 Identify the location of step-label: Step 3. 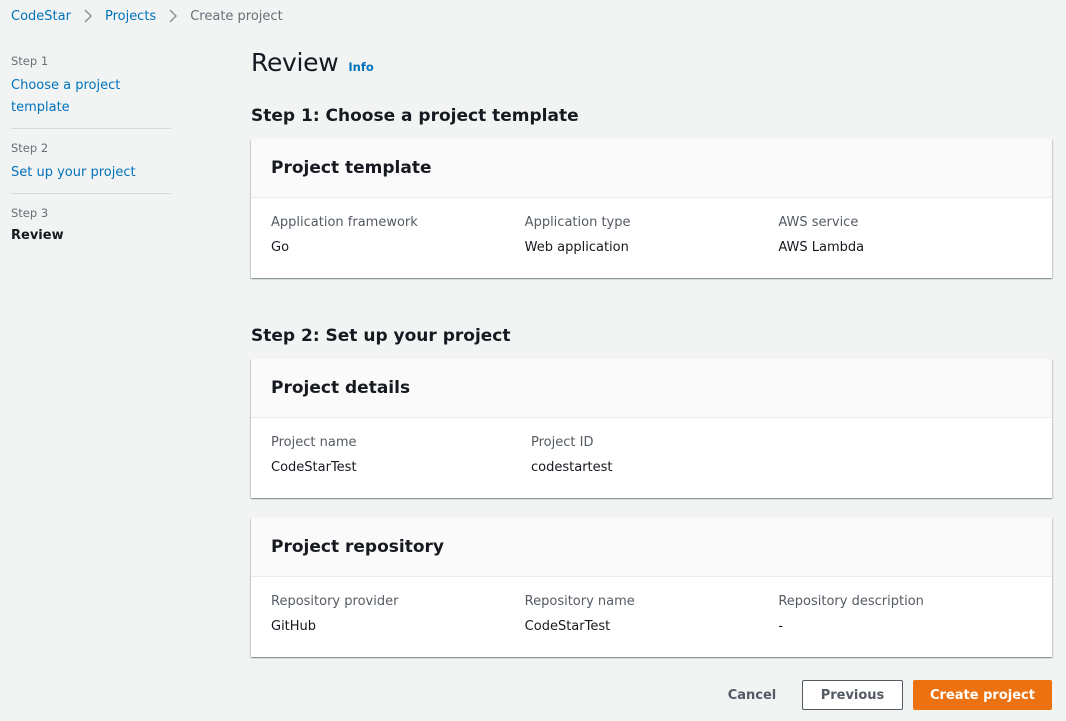
(30, 213).